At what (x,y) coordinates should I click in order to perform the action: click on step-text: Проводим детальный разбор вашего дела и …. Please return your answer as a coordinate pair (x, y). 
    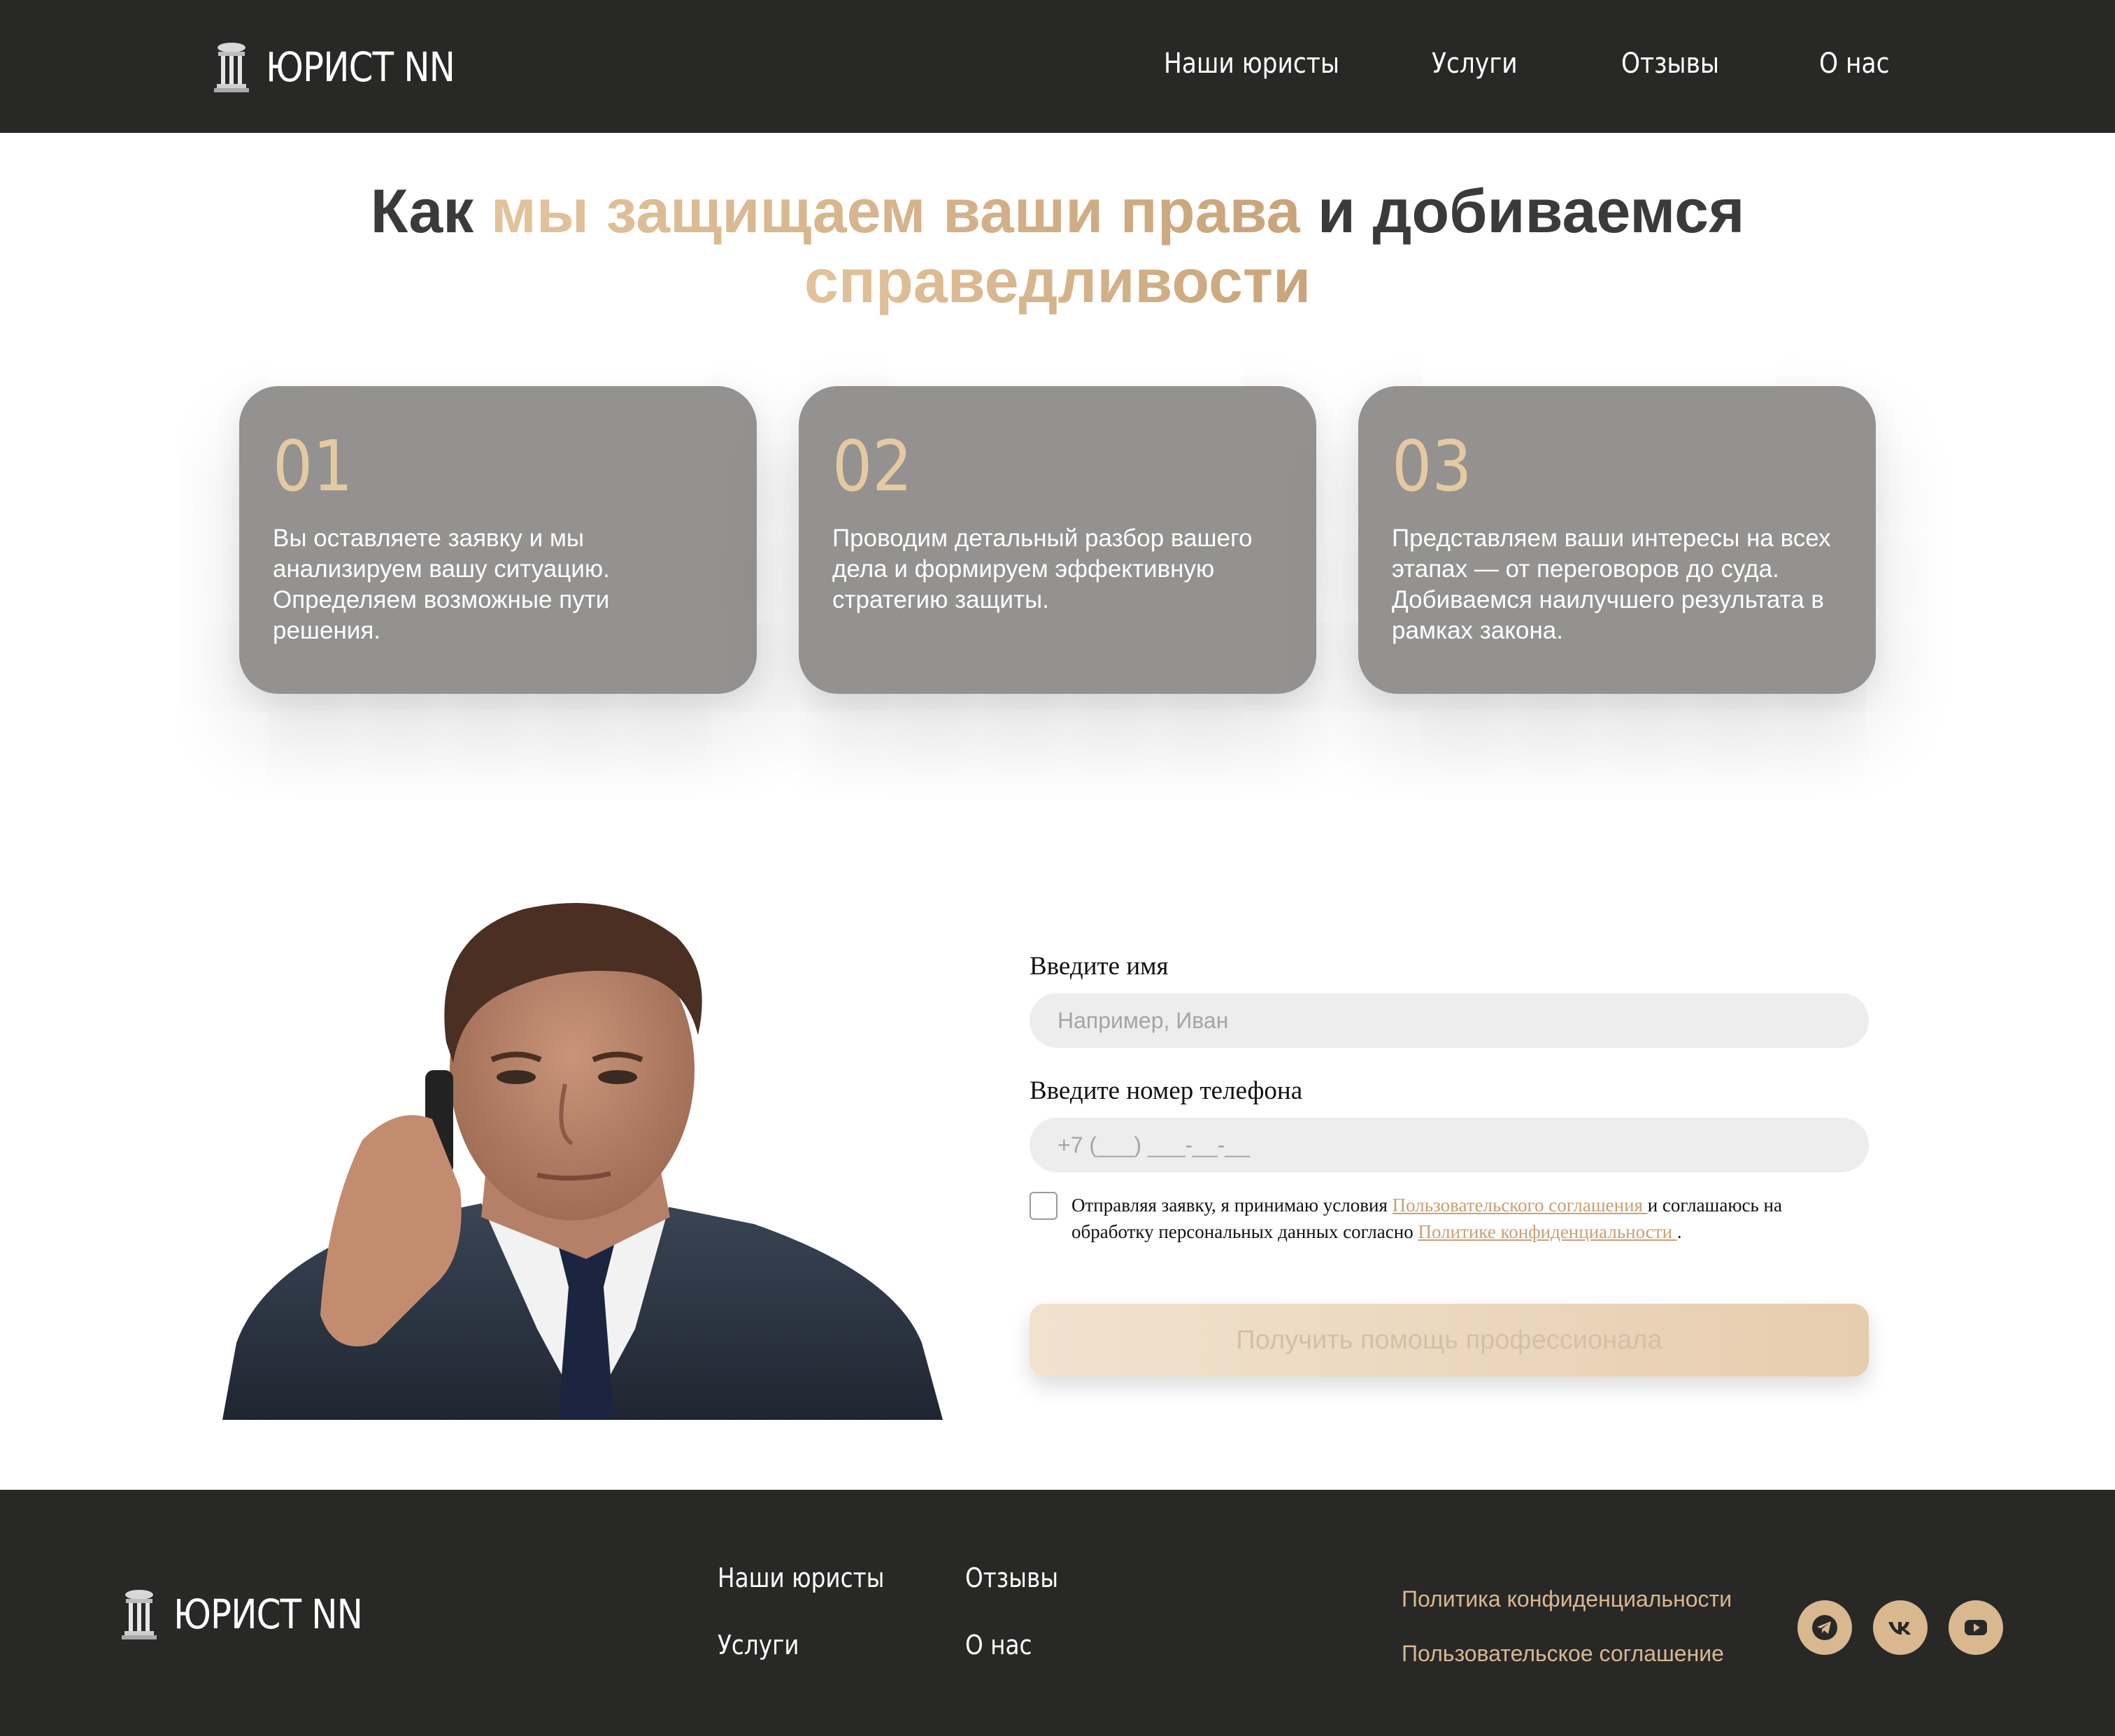
    Looking at the image, I should click on (1042, 569).